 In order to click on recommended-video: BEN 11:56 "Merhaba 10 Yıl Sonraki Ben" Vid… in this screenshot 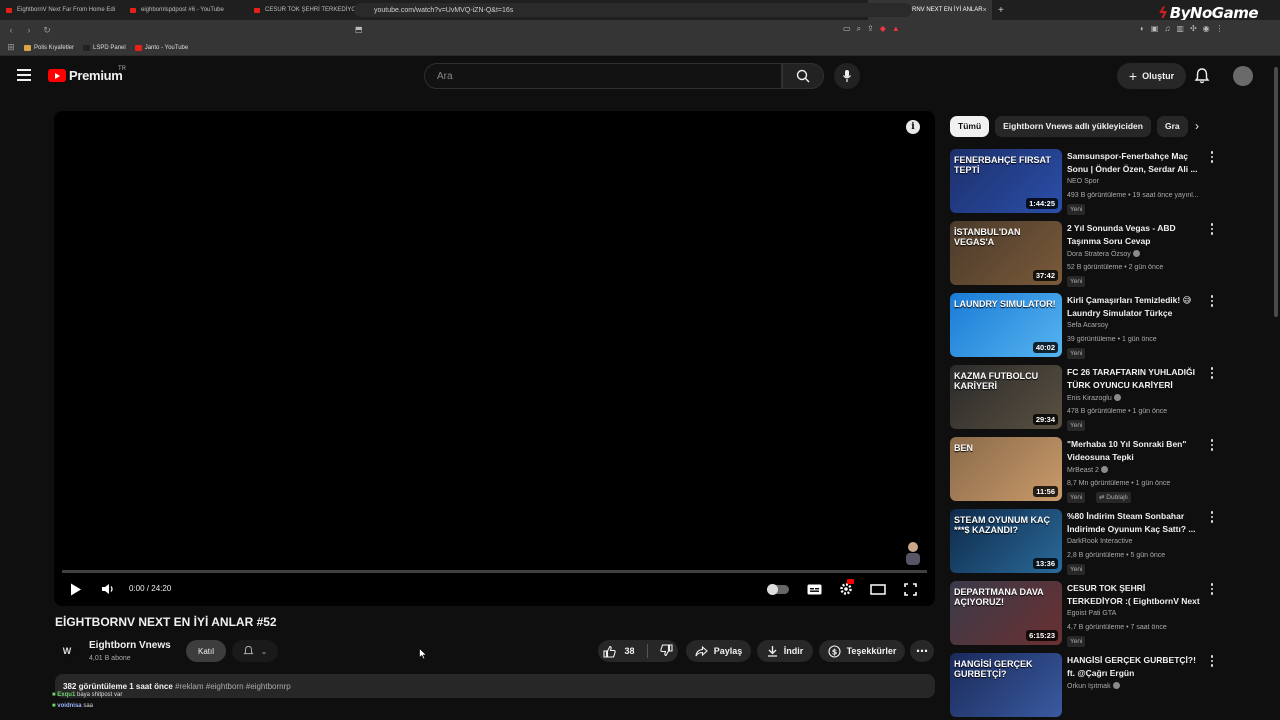, I will do `click(1082, 470)`.